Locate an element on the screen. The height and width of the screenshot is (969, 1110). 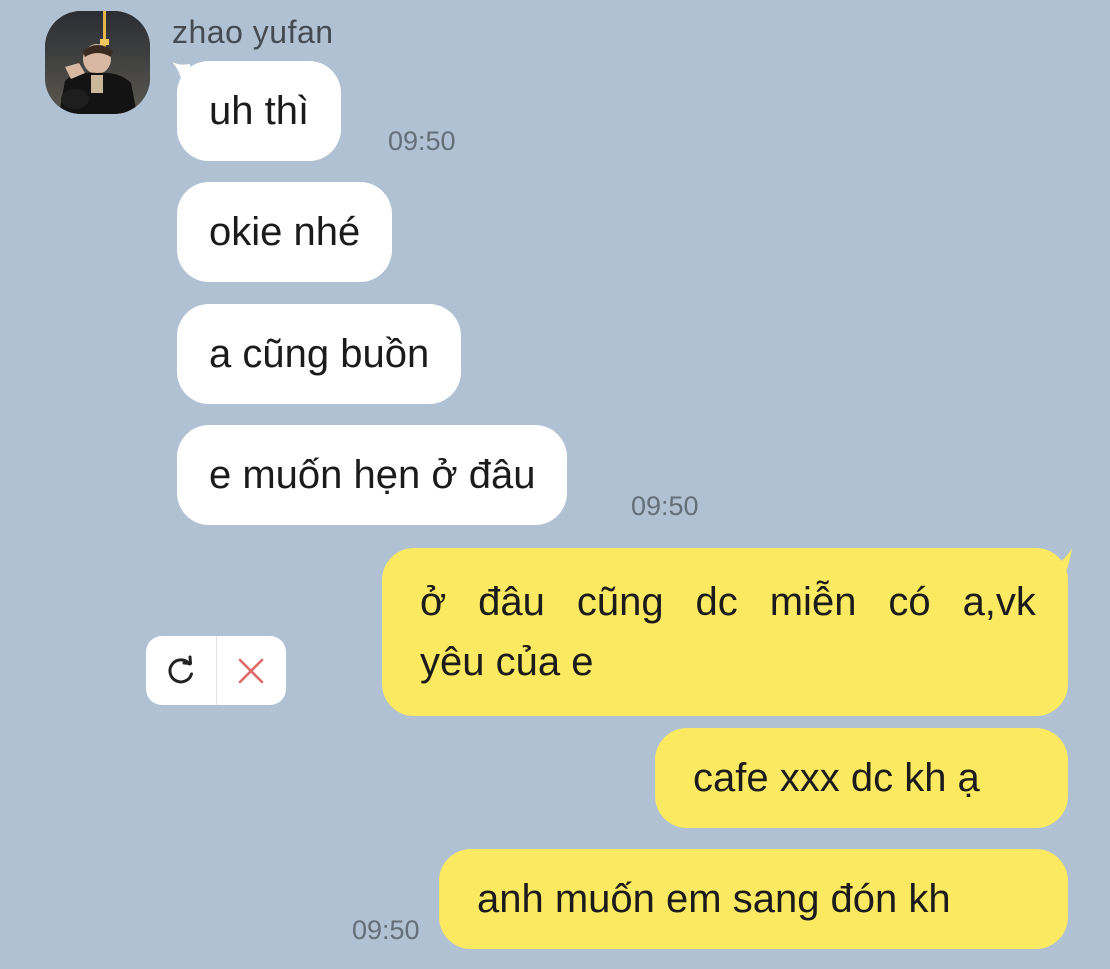
failed-message-actions is located at coordinates (216, 670).